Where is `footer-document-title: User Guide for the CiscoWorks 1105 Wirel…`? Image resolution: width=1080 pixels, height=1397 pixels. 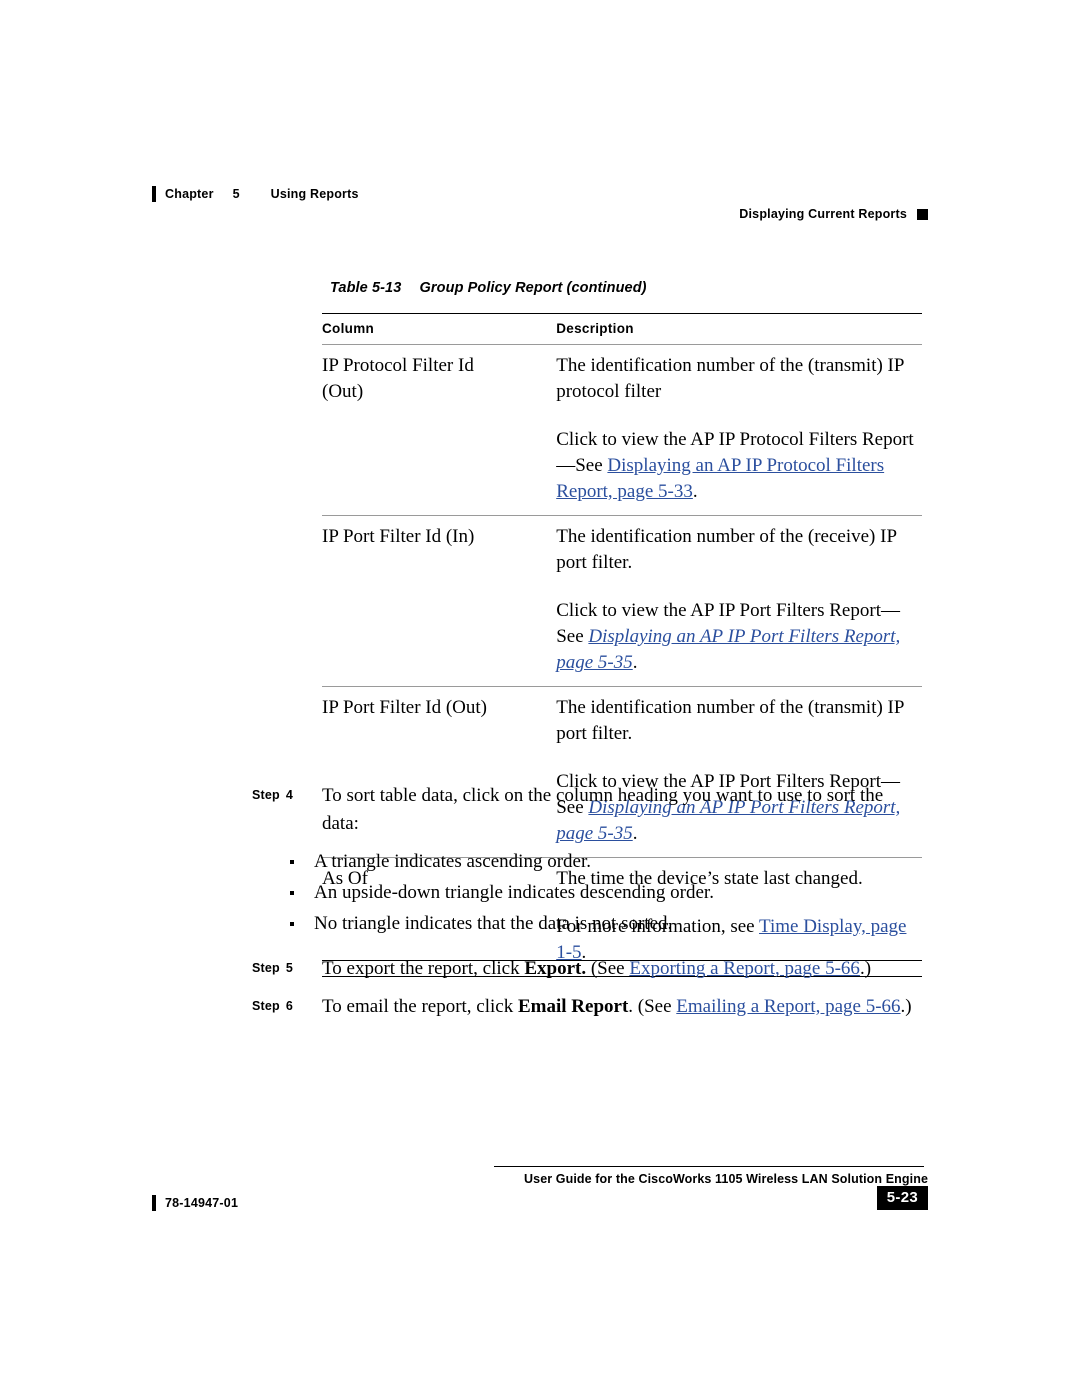
footer-document-title: User Guide for the CiscoWorks 1105 Wirel… is located at coordinates (726, 1179).